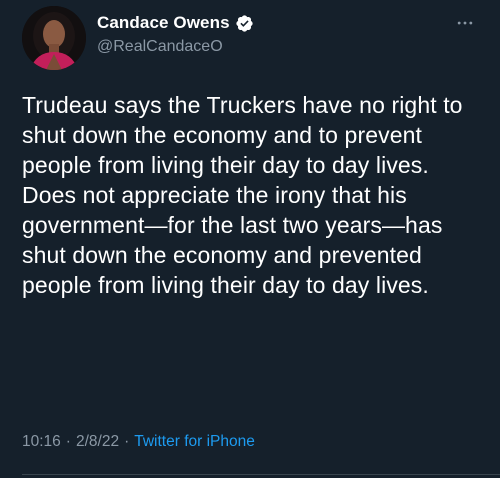  Describe the element at coordinates (163, 23) in the screenshot. I see `display-name: Candace Owens` at that location.